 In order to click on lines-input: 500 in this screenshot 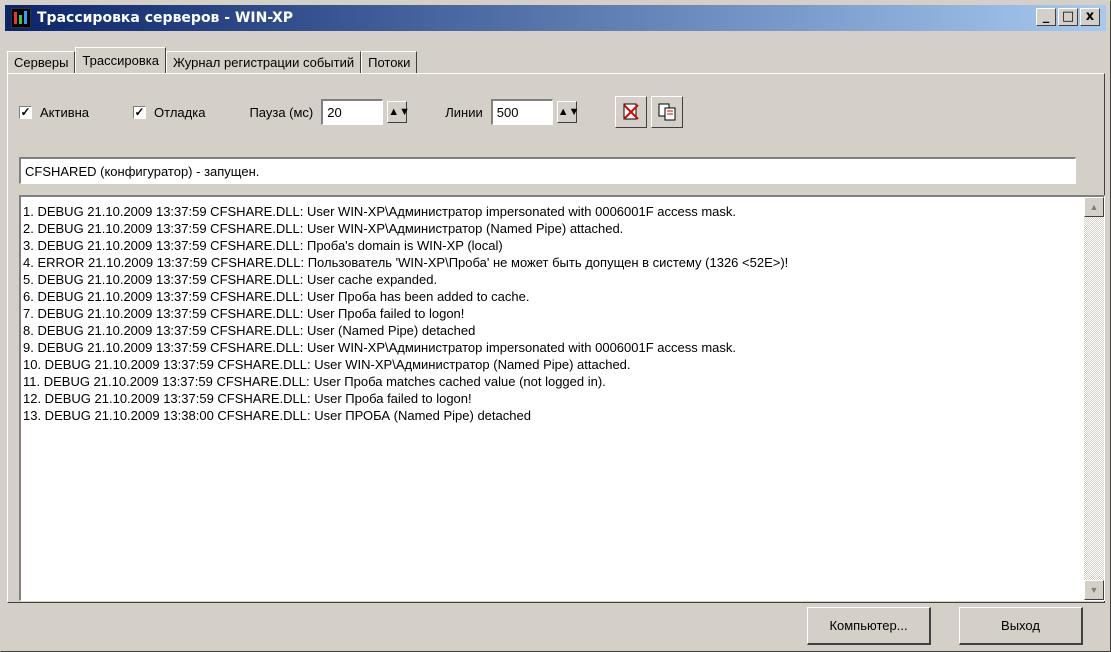, I will do `click(521, 112)`.